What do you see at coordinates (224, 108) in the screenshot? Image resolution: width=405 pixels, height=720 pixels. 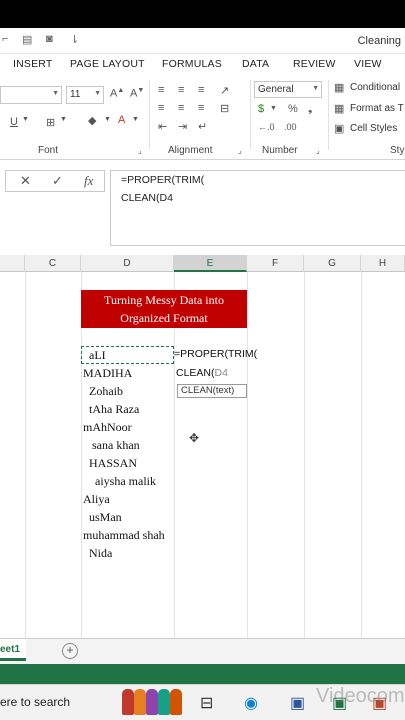 I see `merge-center-icon: ⊟` at bounding box center [224, 108].